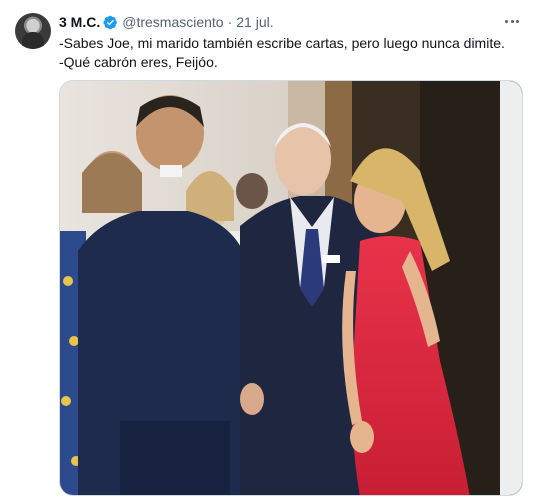  Describe the element at coordinates (138, 62) in the screenshot. I see `tweet-text-line: -Qué cabrón eres, Feijóo.` at that location.